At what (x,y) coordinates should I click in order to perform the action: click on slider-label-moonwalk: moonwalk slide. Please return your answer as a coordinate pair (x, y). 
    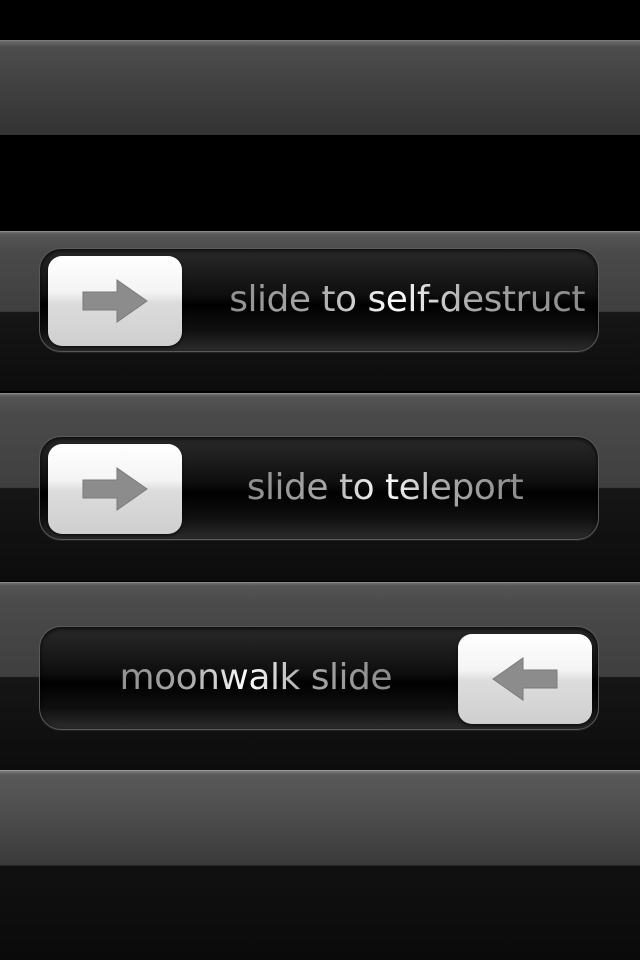
    Looking at the image, I should click on (247, 678).